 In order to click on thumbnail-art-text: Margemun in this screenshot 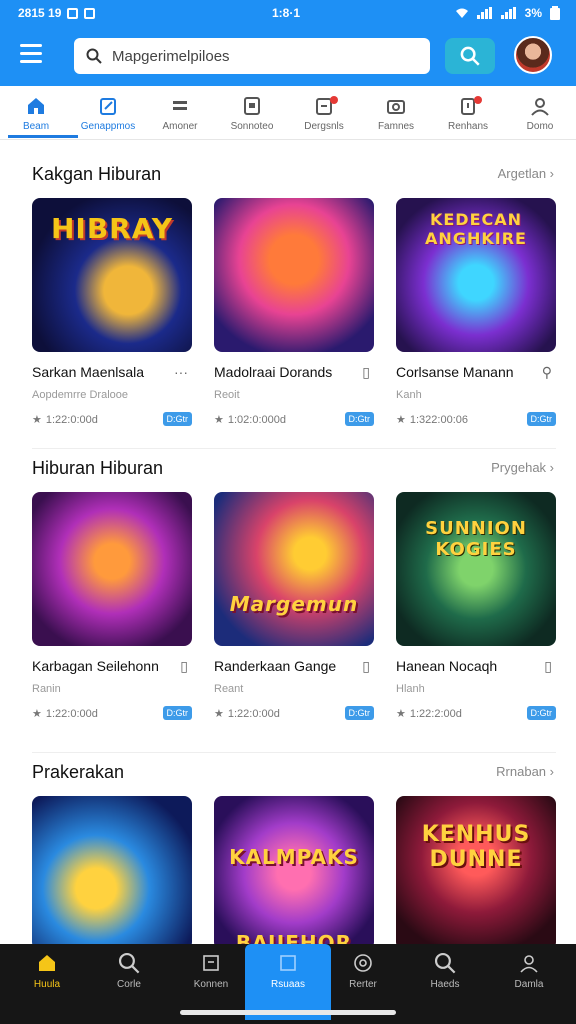, I will do `click(294, 604)`.